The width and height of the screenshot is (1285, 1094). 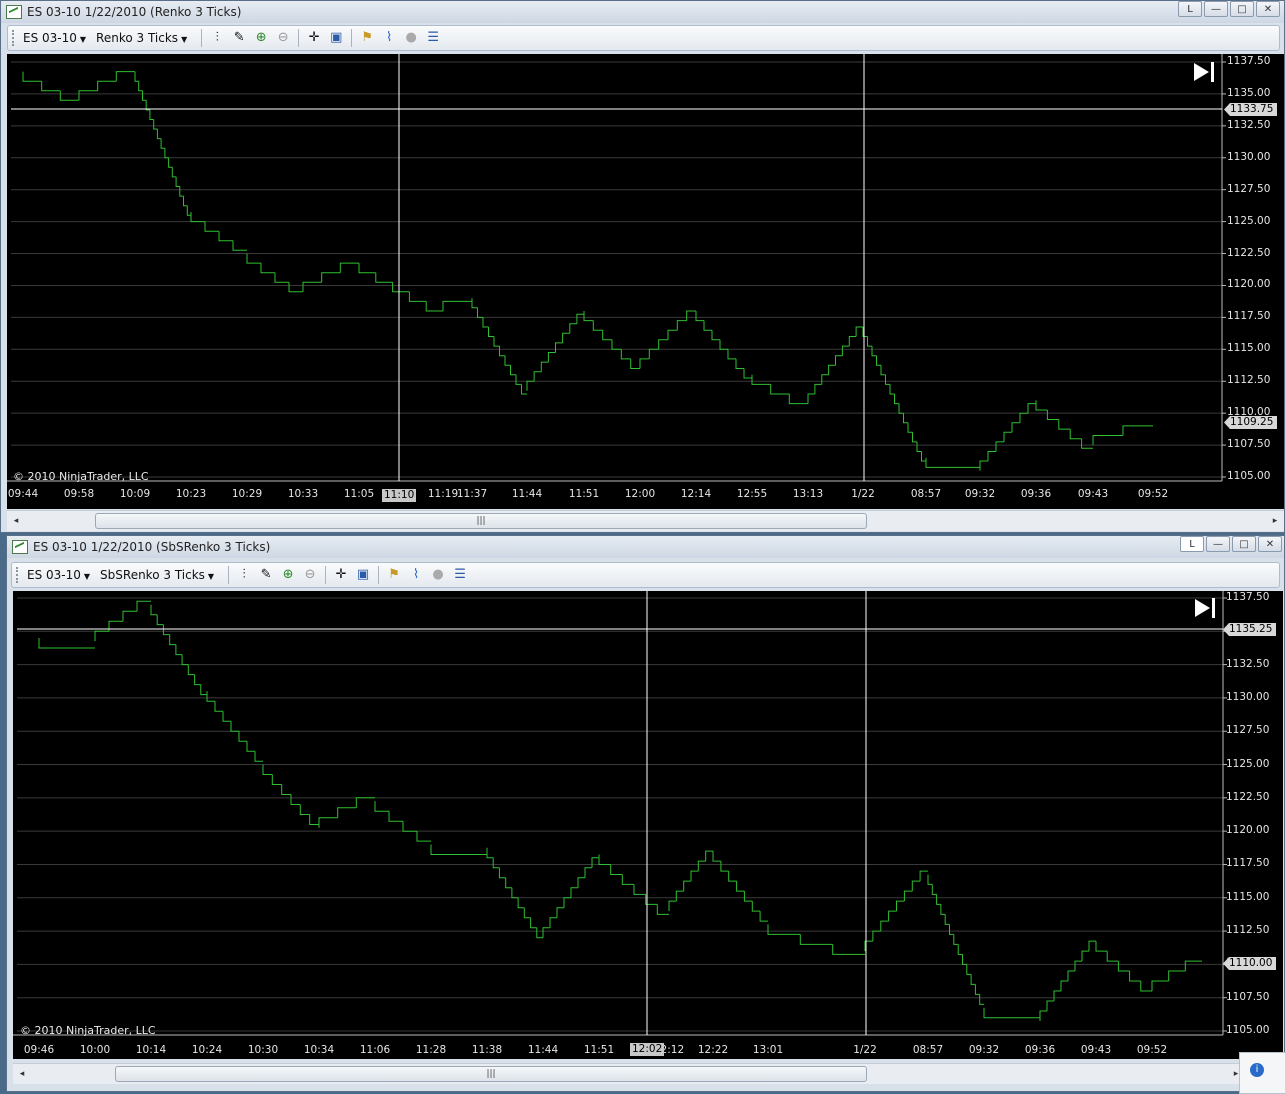 What do you see at coordinates (23, 494) in the screenshot?
I see `time-label: 09:44` at bounding box center [23, 494].